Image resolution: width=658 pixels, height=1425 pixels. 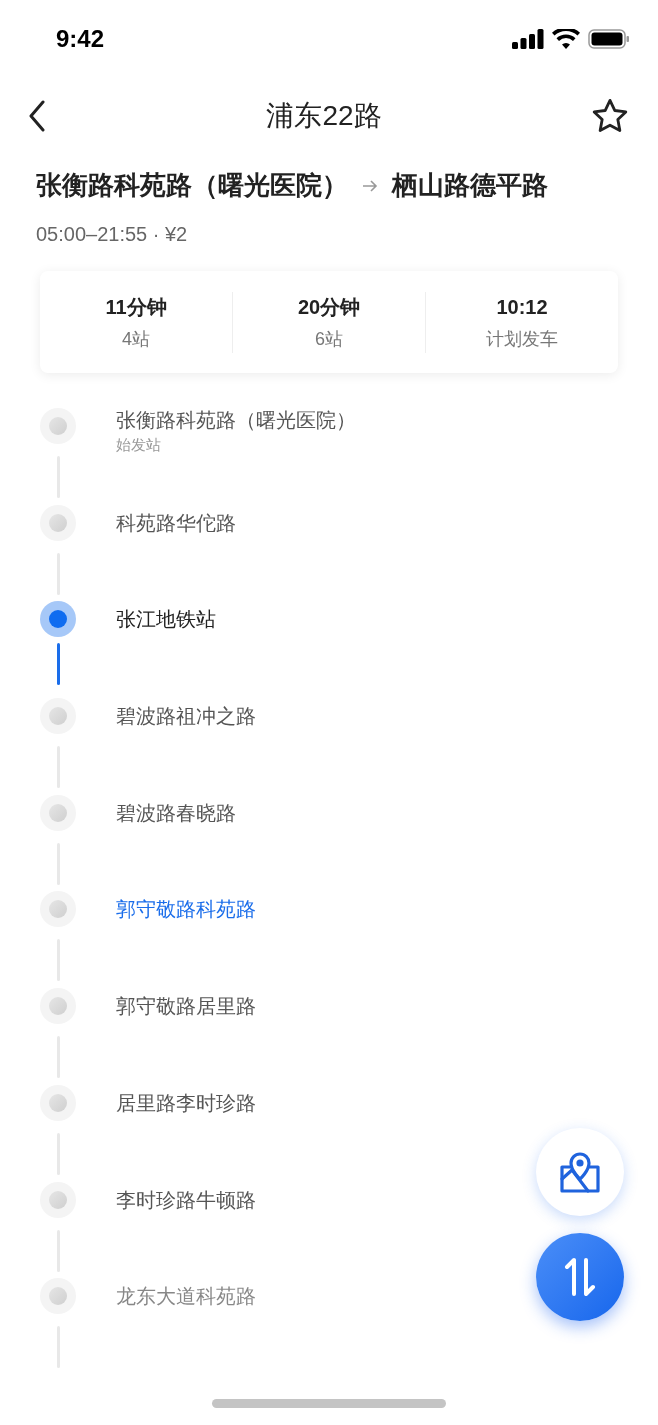 What do you see at coordinates (80, 39) in the screenshot?
I see `status-time: 9:42` at bounding box center [80, 39].